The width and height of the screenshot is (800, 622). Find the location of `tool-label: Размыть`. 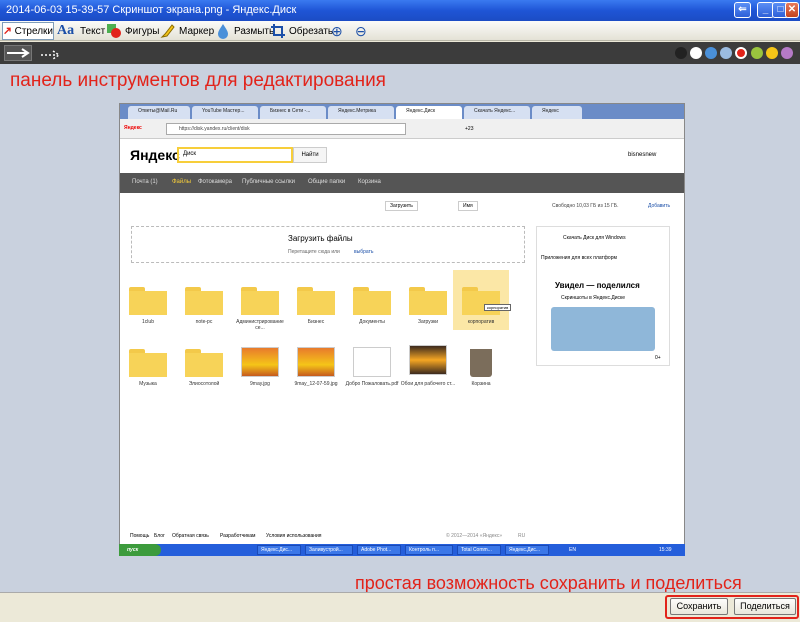

tool-label: Размыть is located at coordinates (254, 31).